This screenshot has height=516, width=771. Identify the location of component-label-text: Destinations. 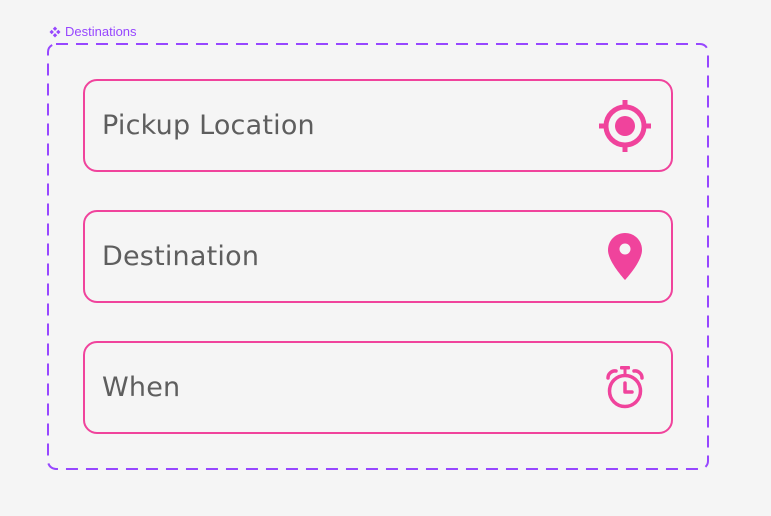
(101, 31).